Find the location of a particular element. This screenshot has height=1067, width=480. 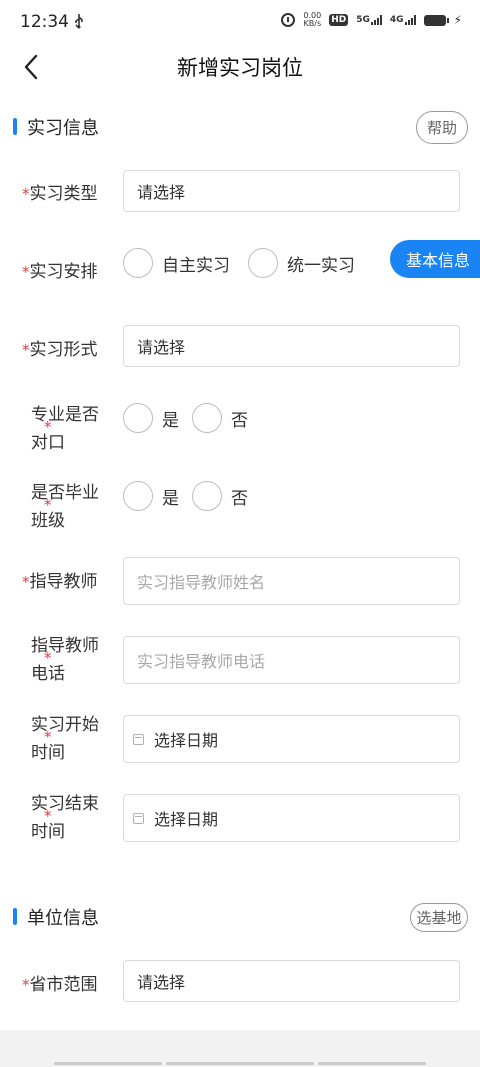

alarm-icon is located at coordinates (288, 20).